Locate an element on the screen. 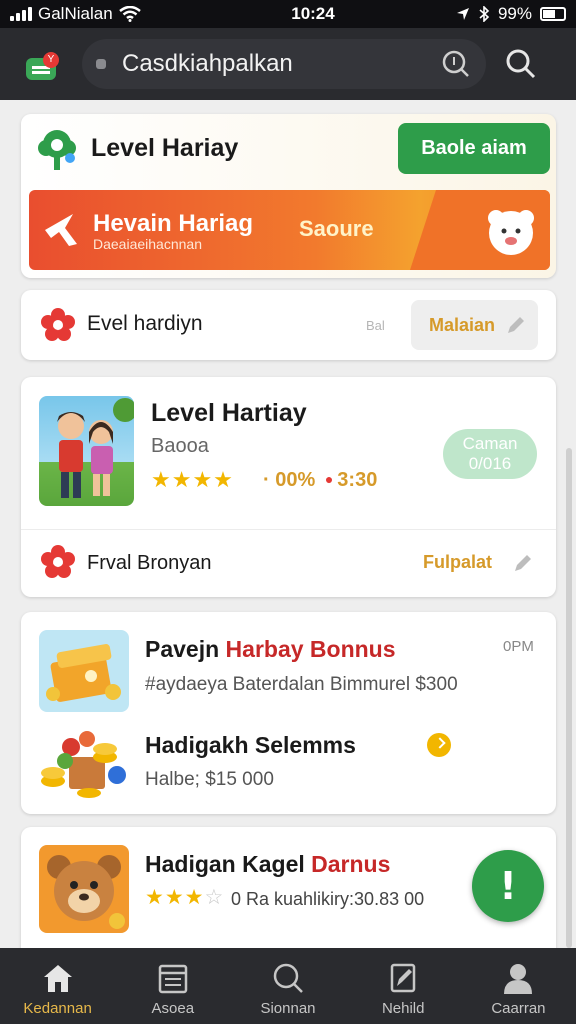 The image size is (576, 1024). game-status-badge: Caman 0/016 is located at coordinates (490, 454).